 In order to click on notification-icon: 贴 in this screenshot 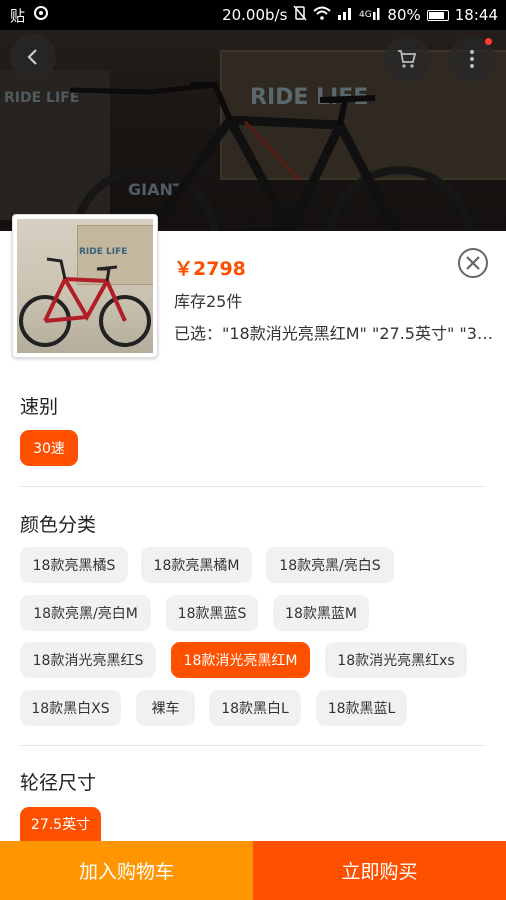, I will do `click(18, 15)`.